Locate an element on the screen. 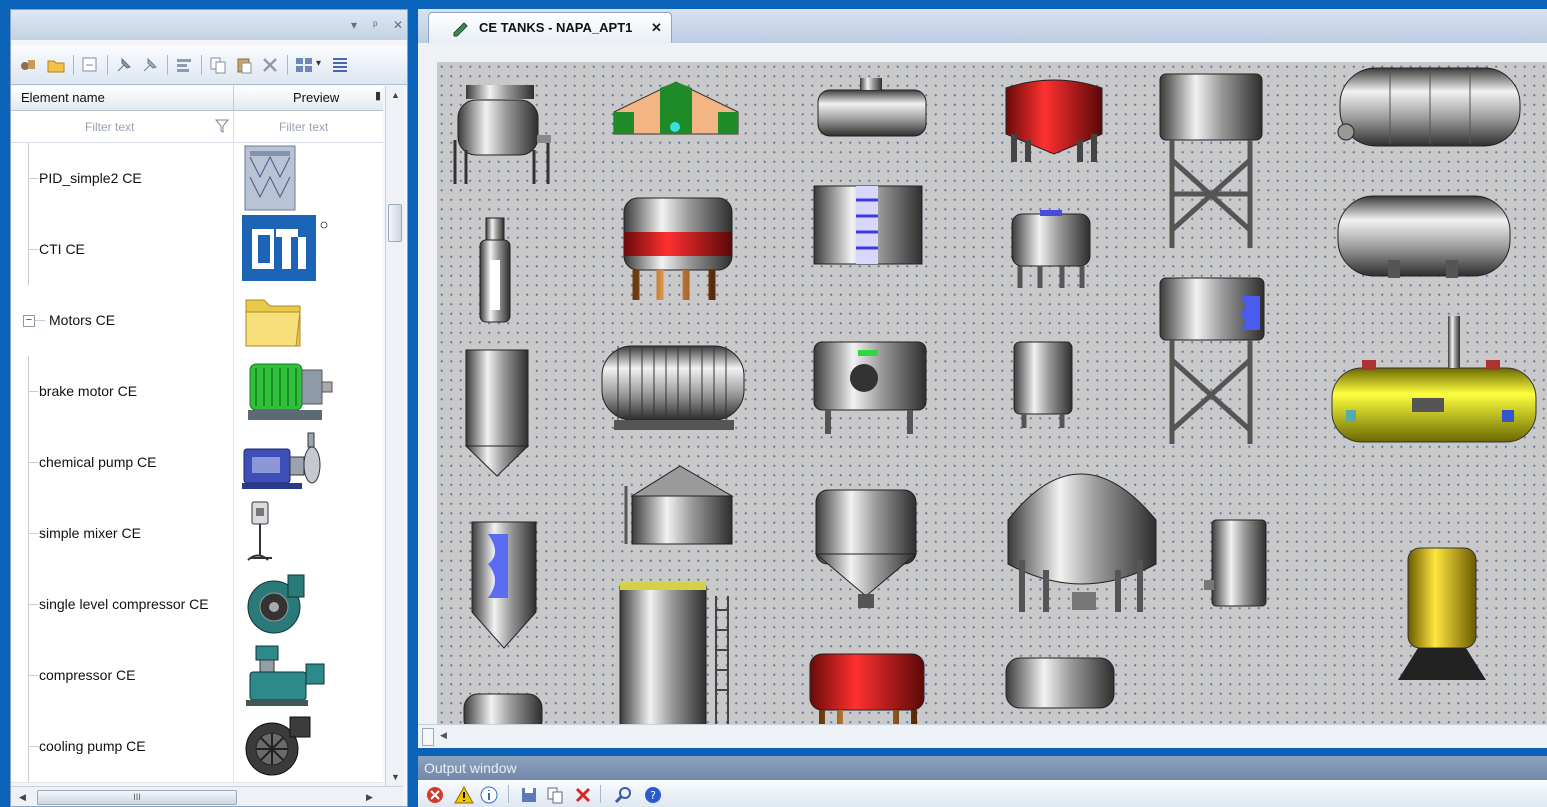  panel-pin-button: ᵖ is located at coordinates (375, 25).